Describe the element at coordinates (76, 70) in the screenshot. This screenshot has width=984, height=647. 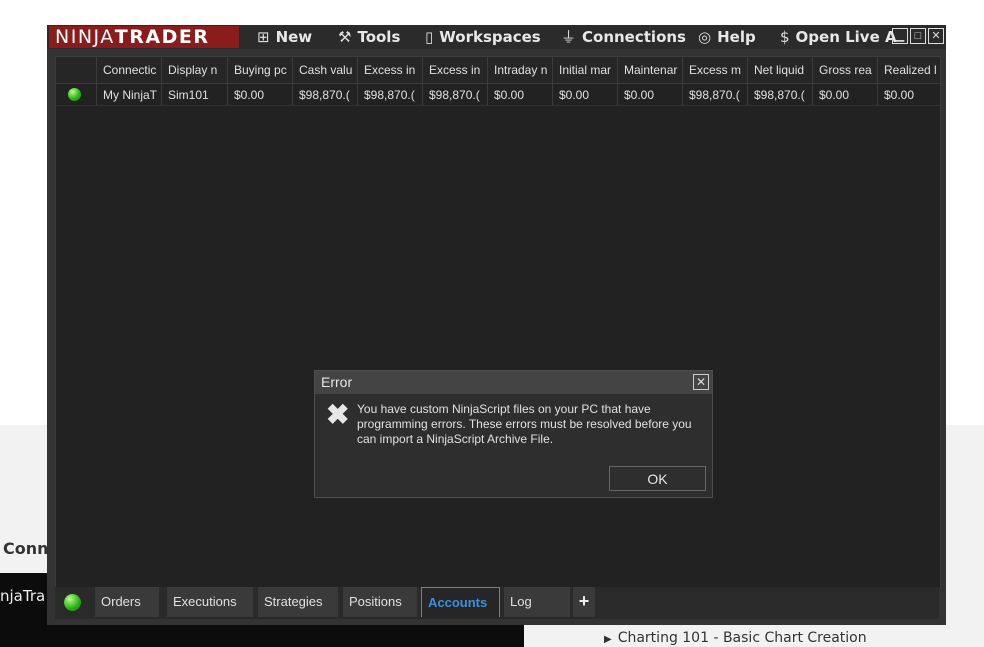
I see `header-status` at that location.